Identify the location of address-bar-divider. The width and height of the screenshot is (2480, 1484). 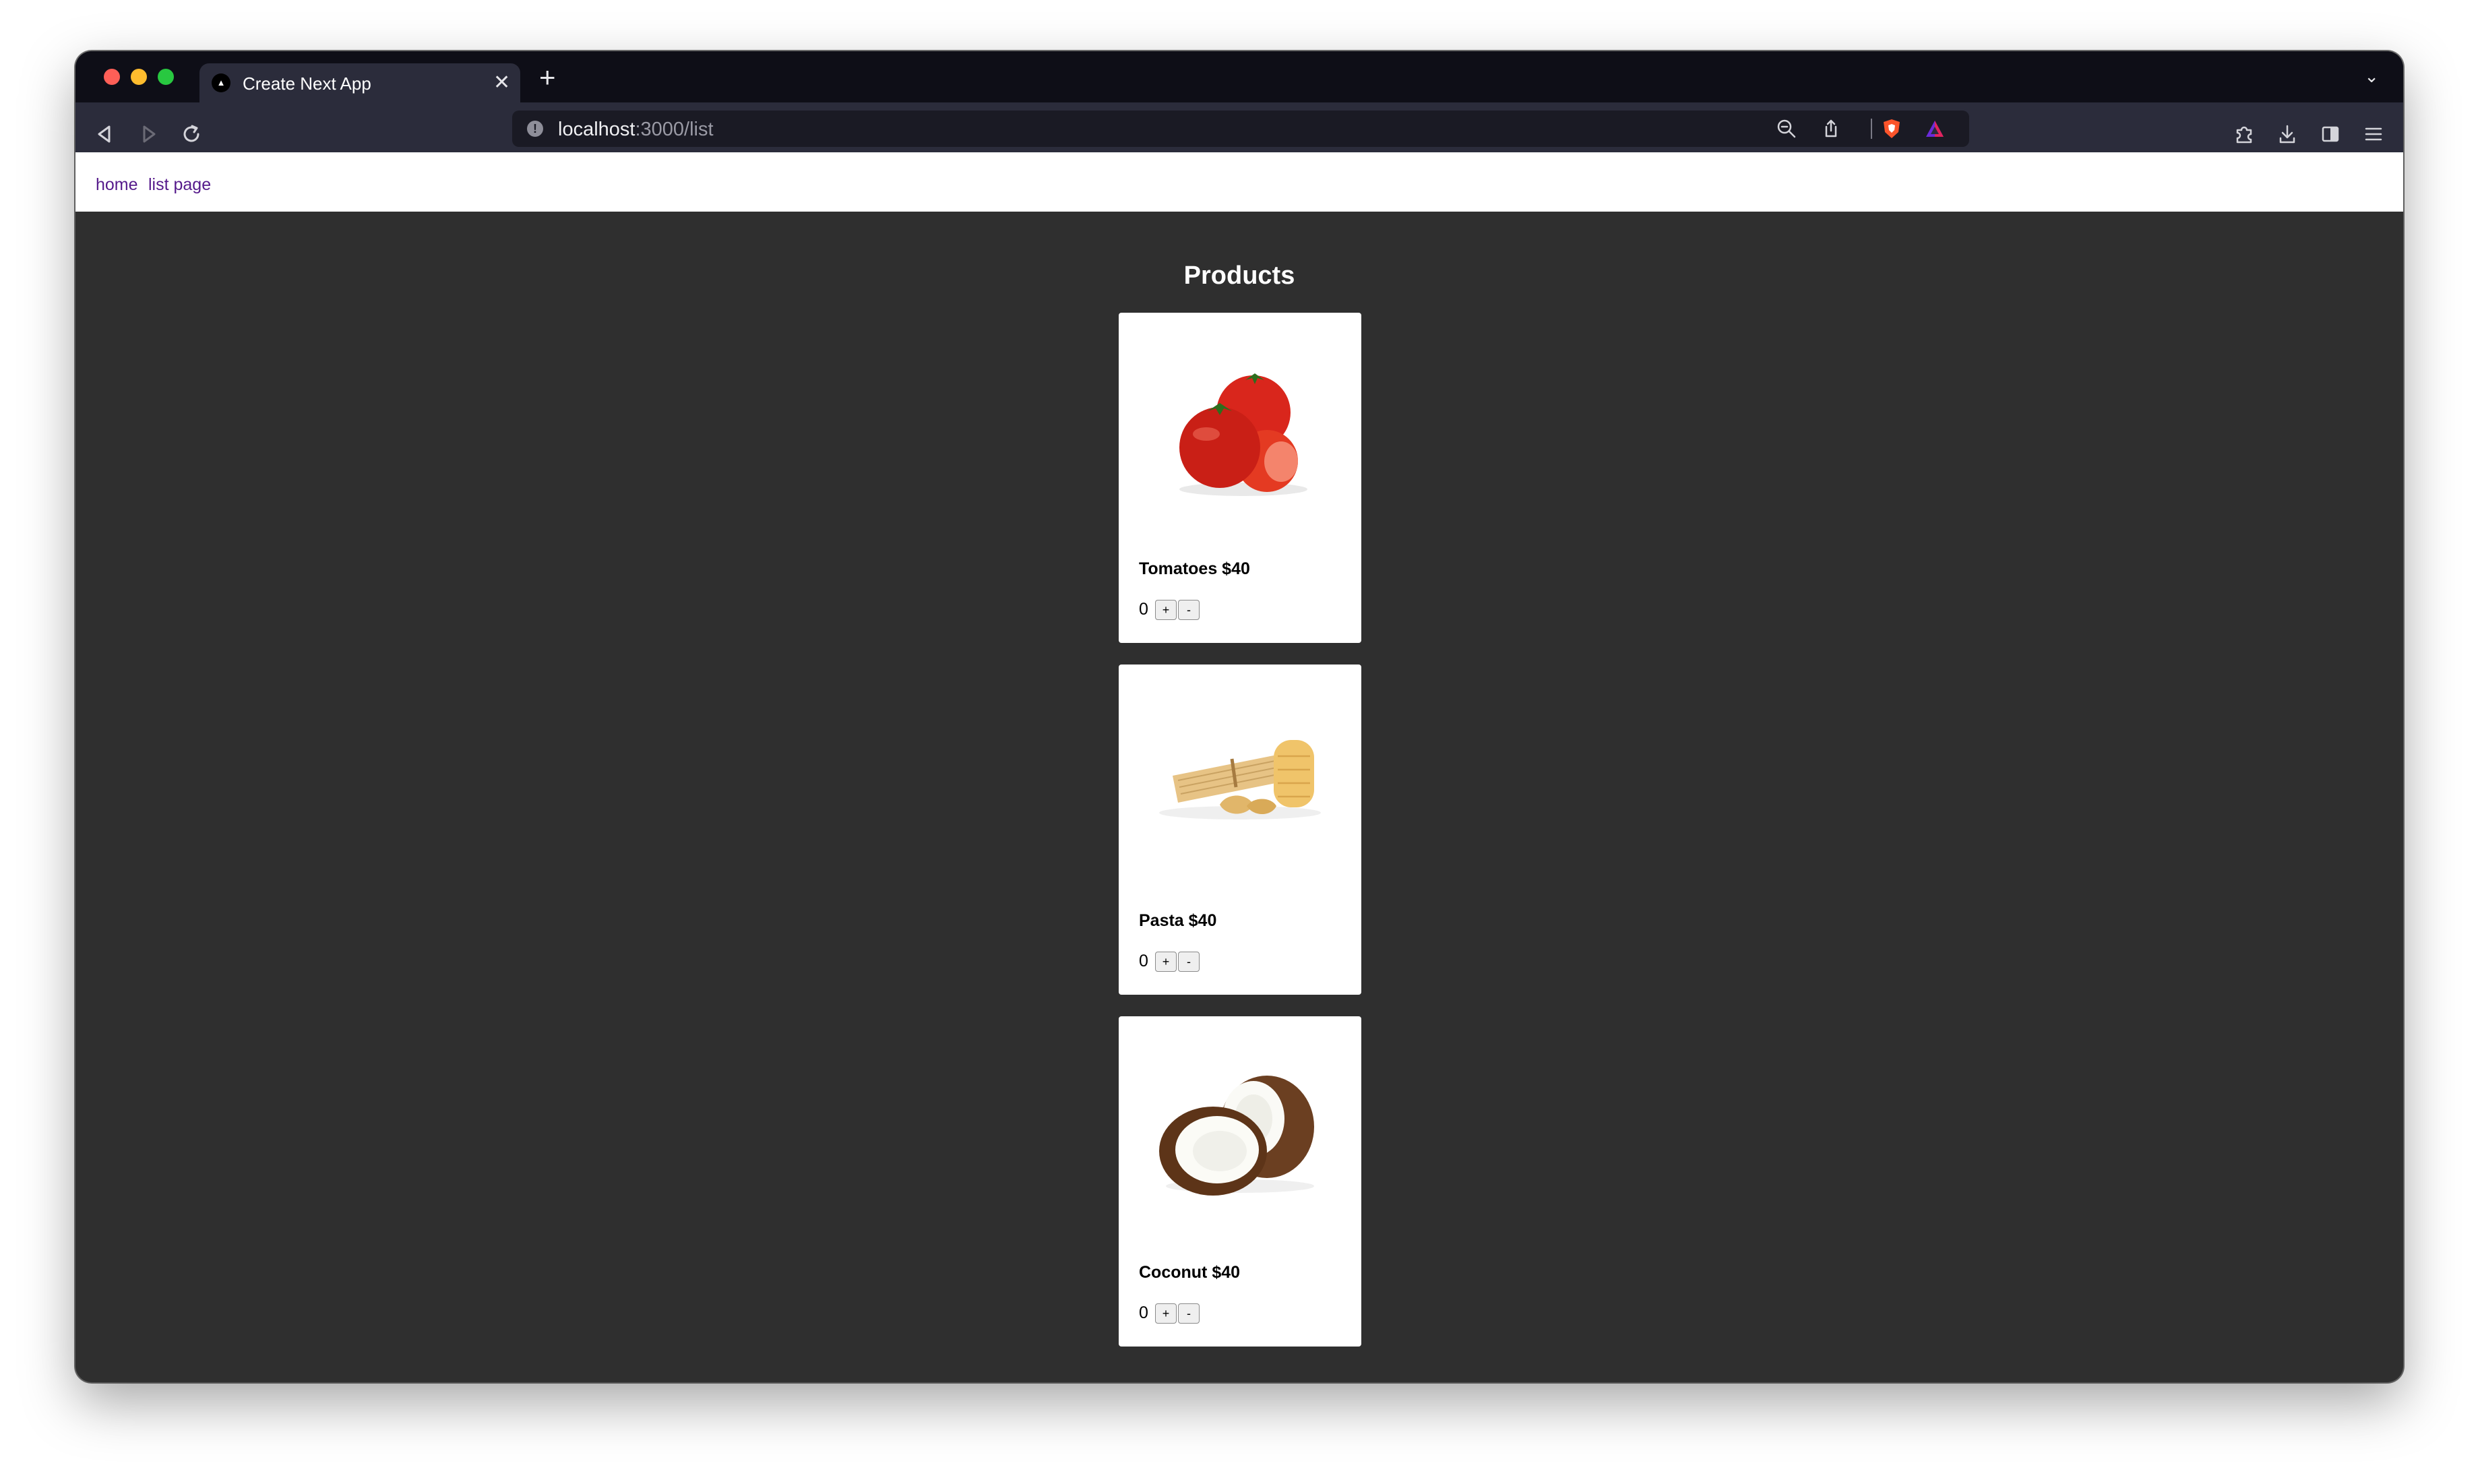
(1871, 129).